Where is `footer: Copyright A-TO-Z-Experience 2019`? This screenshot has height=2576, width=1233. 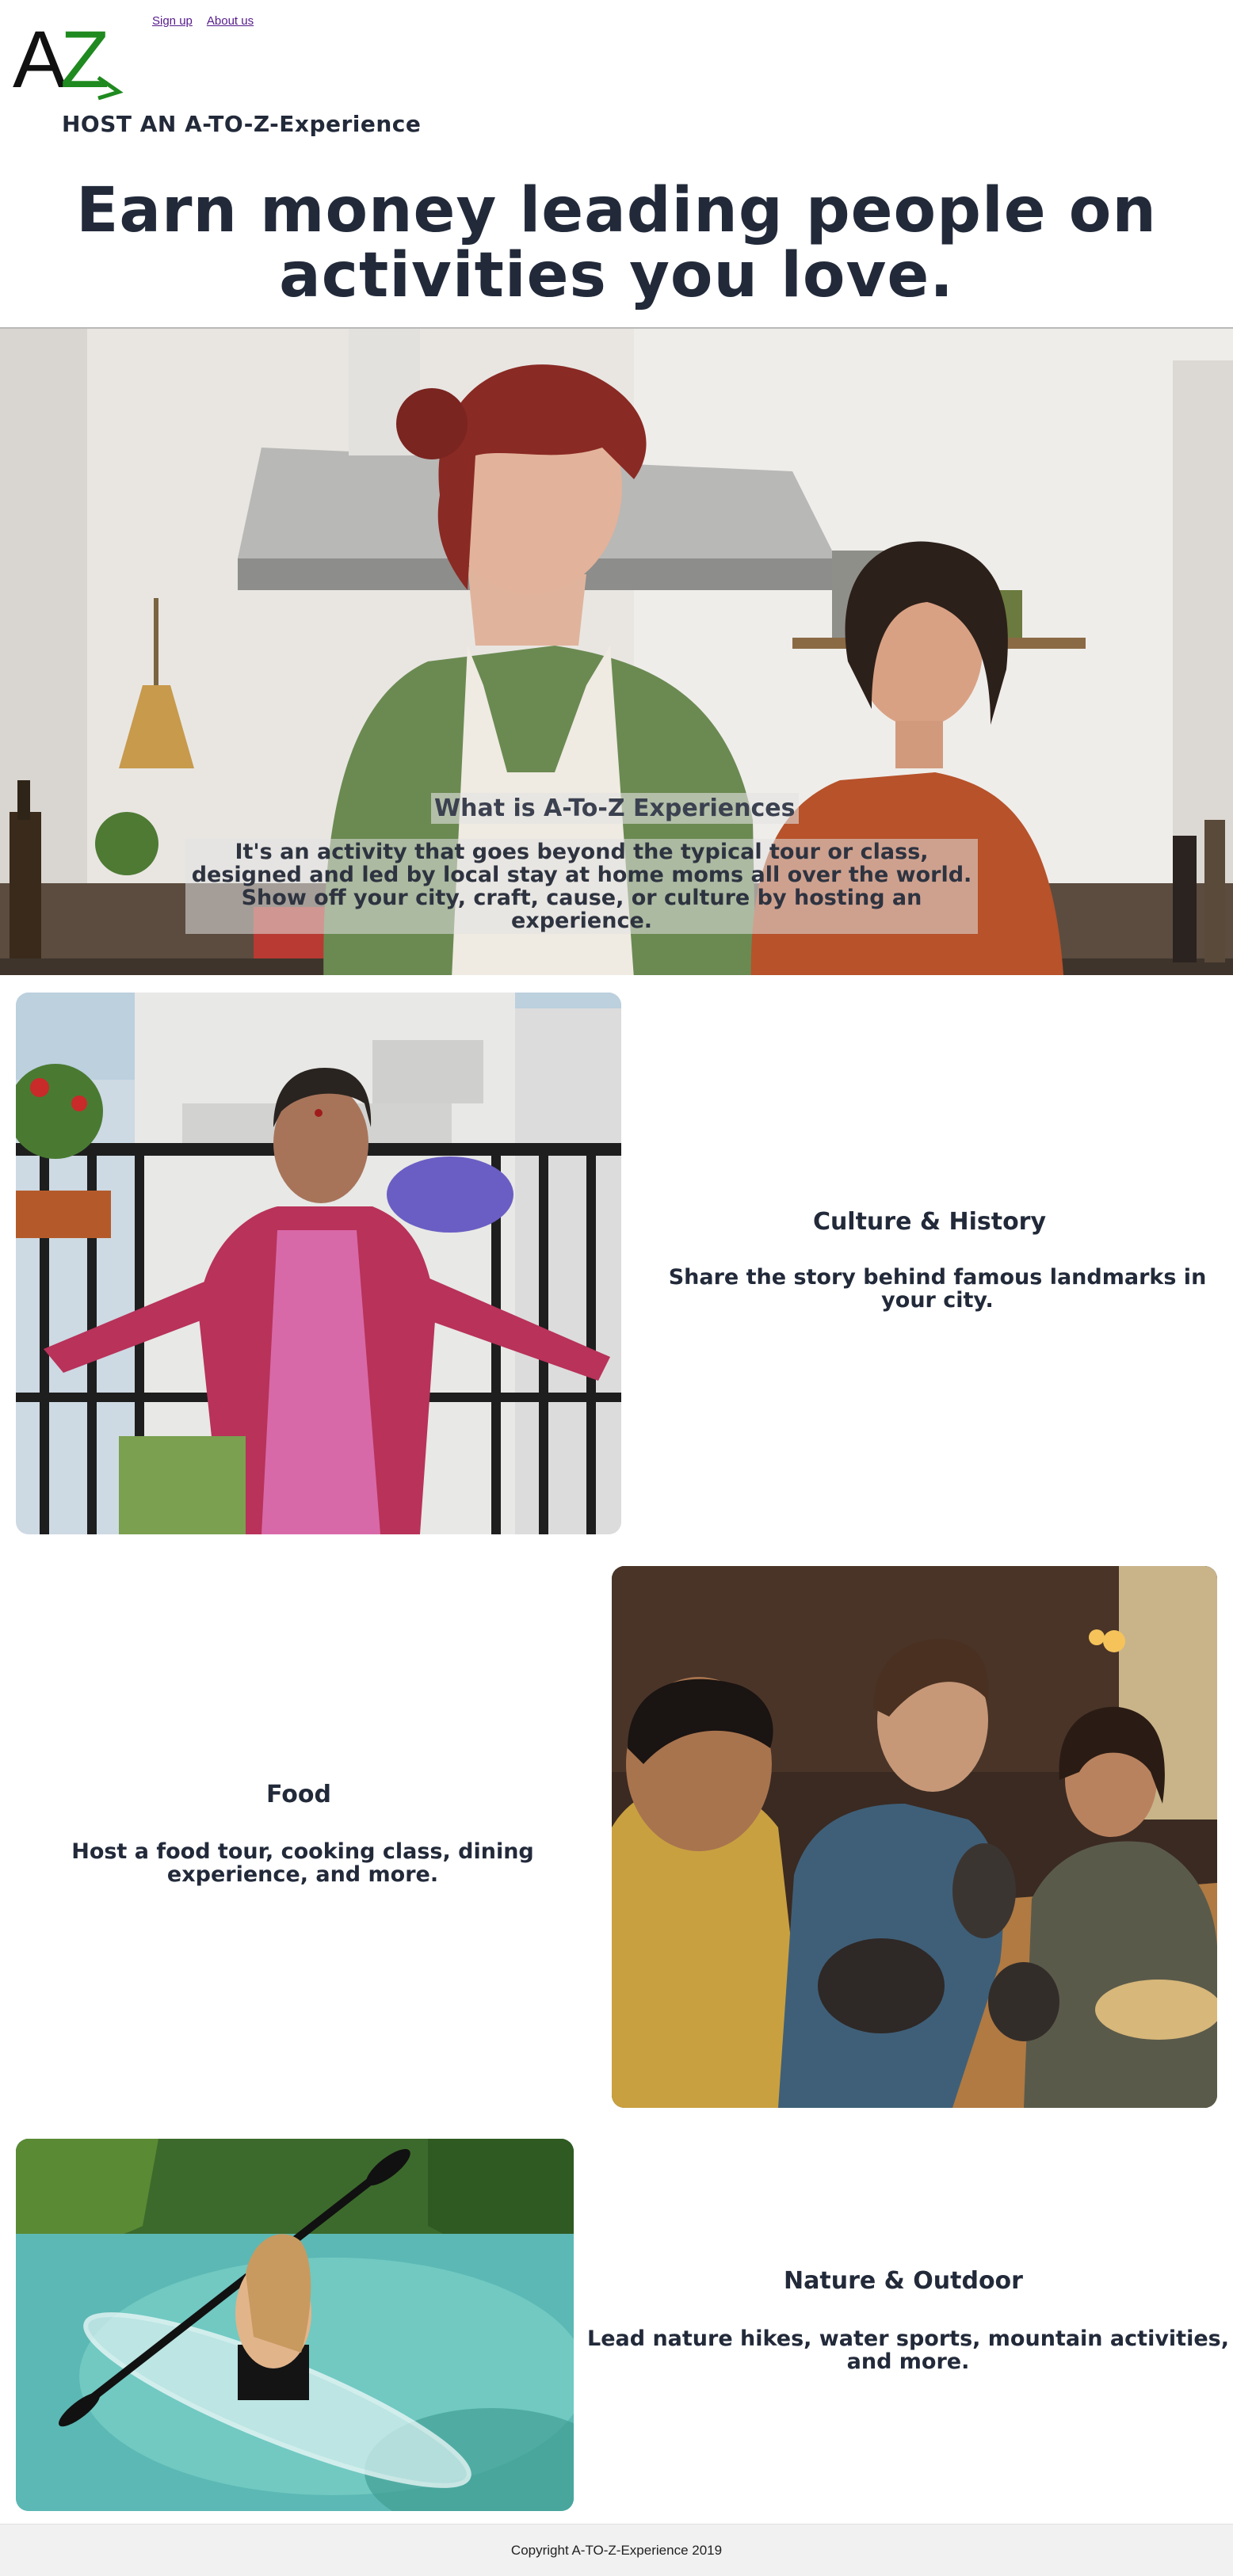
footer: Copyright A-TO-Z-Experience 2019 is located at coordinates (616, 2550).